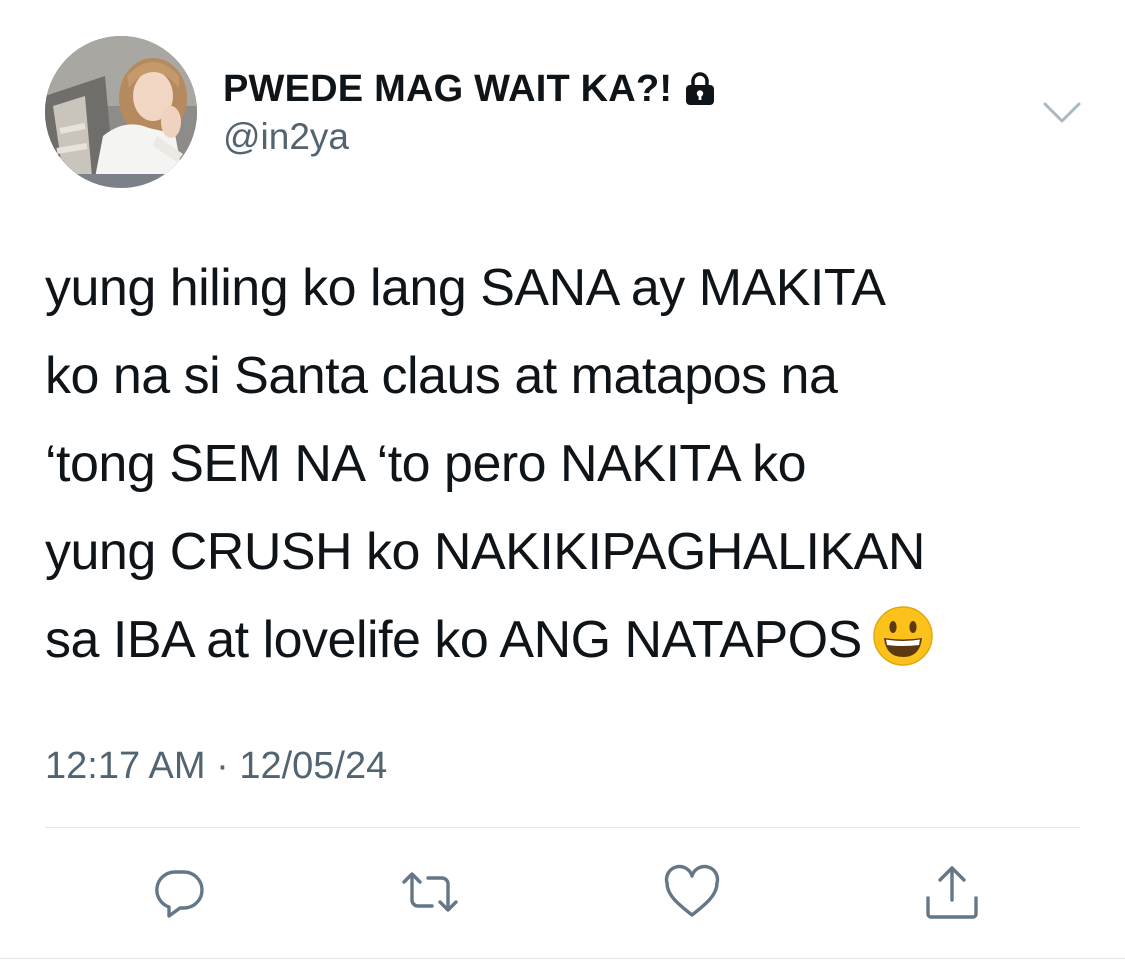 The image size is (1125, 969). Describe the element at coordinates (562, 958) in the screenshot. I see `bottom-divider` at that location.